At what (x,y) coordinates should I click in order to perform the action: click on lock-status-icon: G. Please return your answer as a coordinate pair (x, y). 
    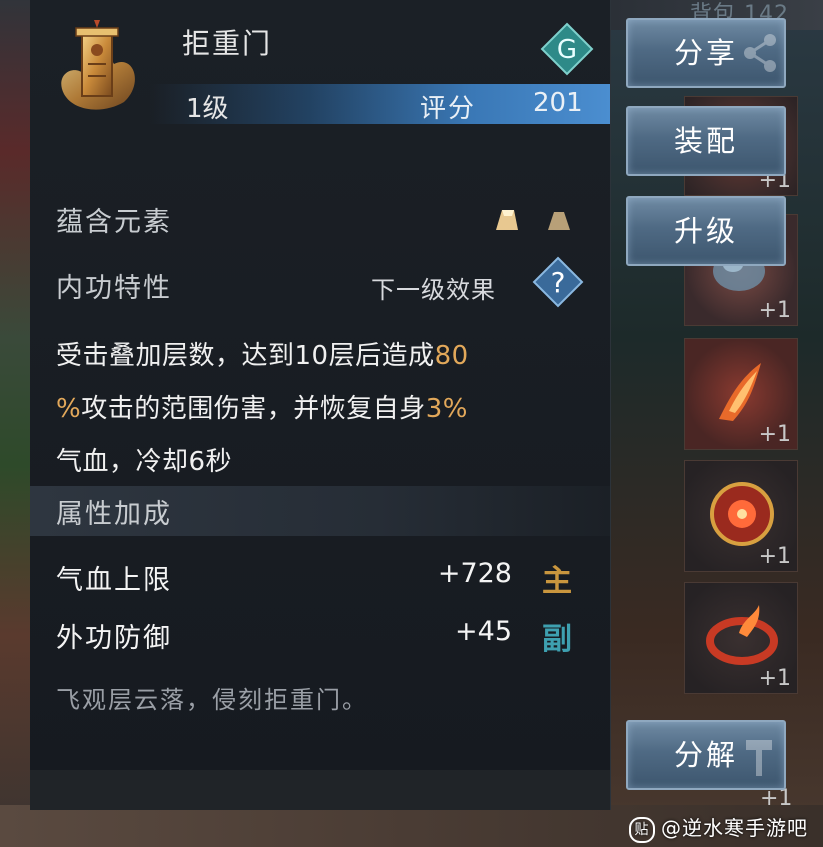
    Looking at the image, I should click on (567, 49).